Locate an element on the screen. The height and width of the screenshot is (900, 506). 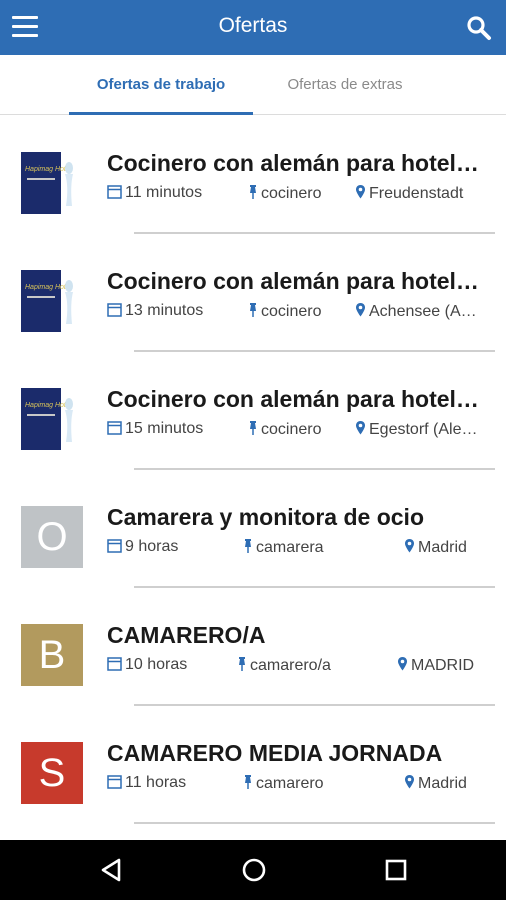
job-list-item: B CAMARERO/A 10 horas camarero/a MADRID is located at coordinates (253, 647).